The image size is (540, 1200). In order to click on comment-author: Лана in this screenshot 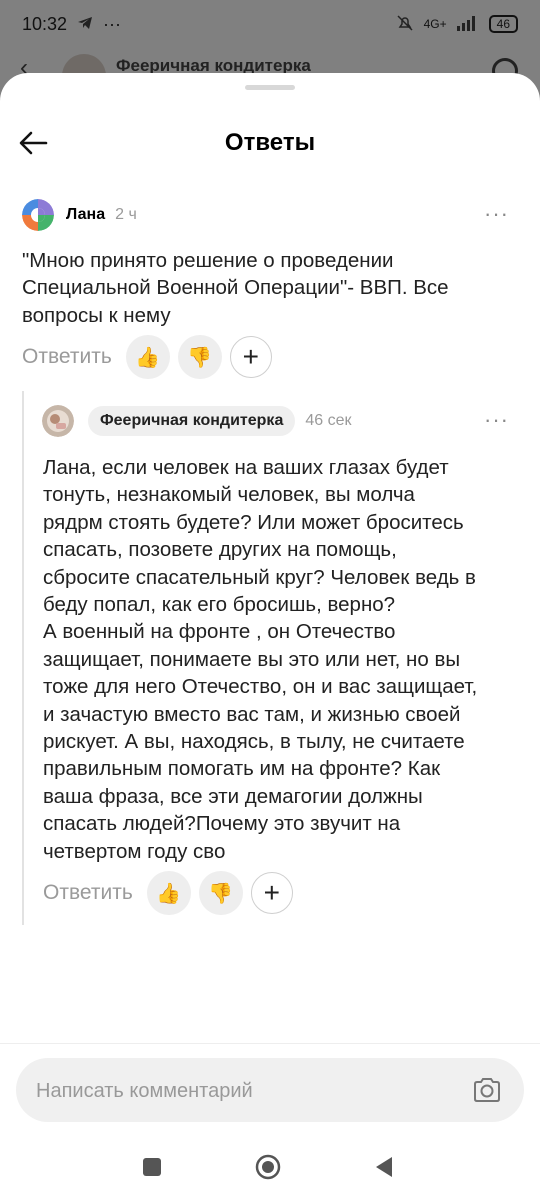, I will do `click(85, 215)`.